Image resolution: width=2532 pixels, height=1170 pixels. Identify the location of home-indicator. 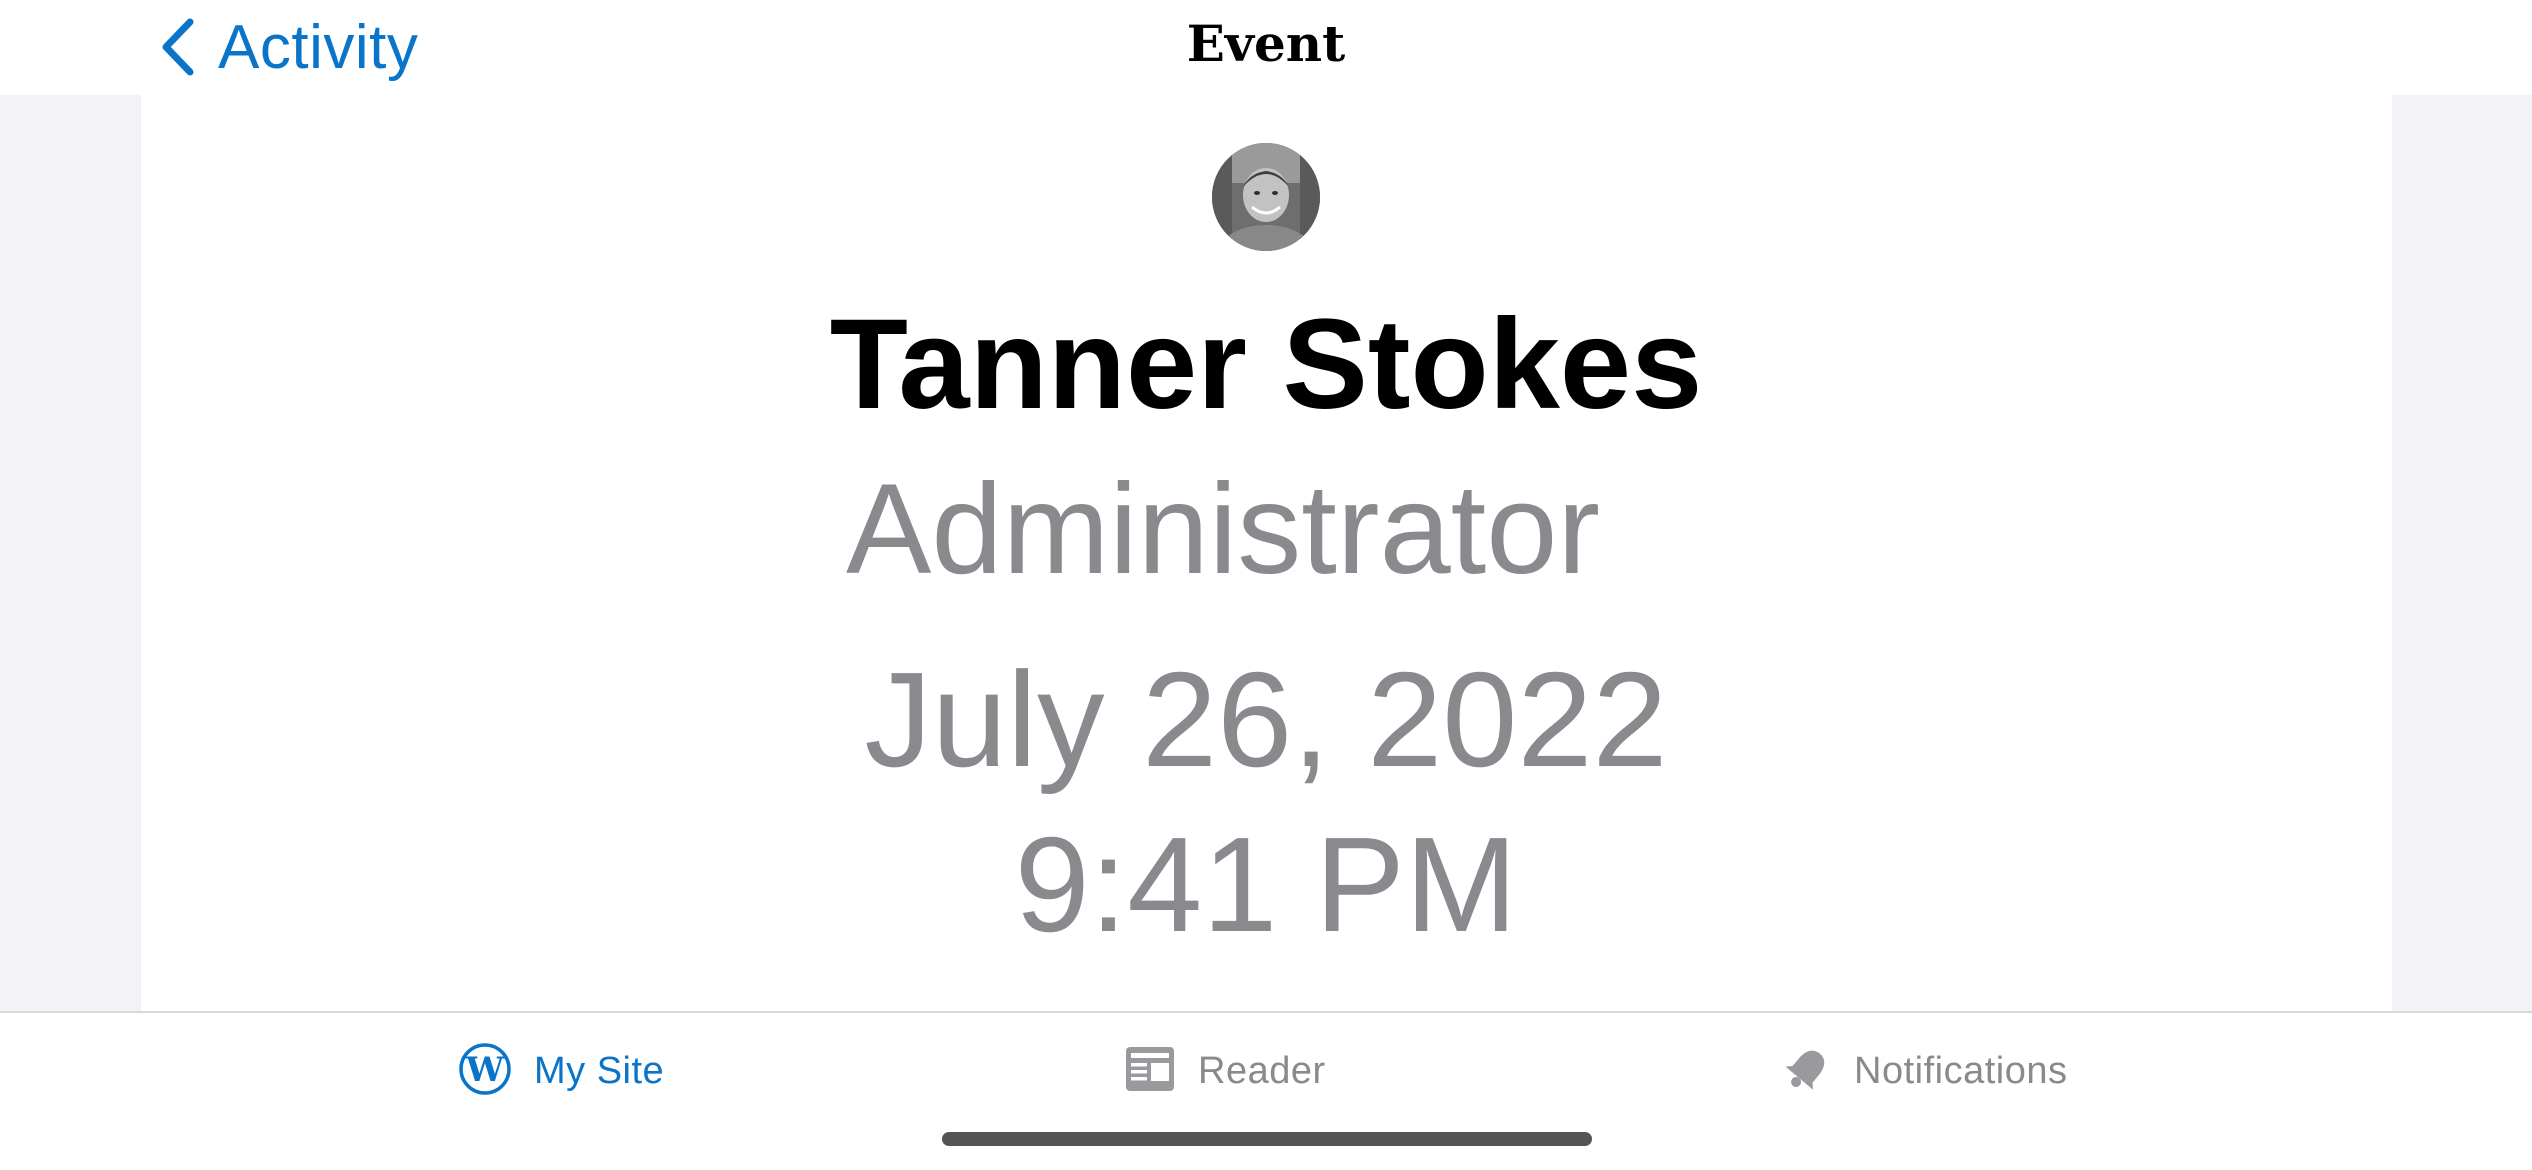
(1267, 1139).